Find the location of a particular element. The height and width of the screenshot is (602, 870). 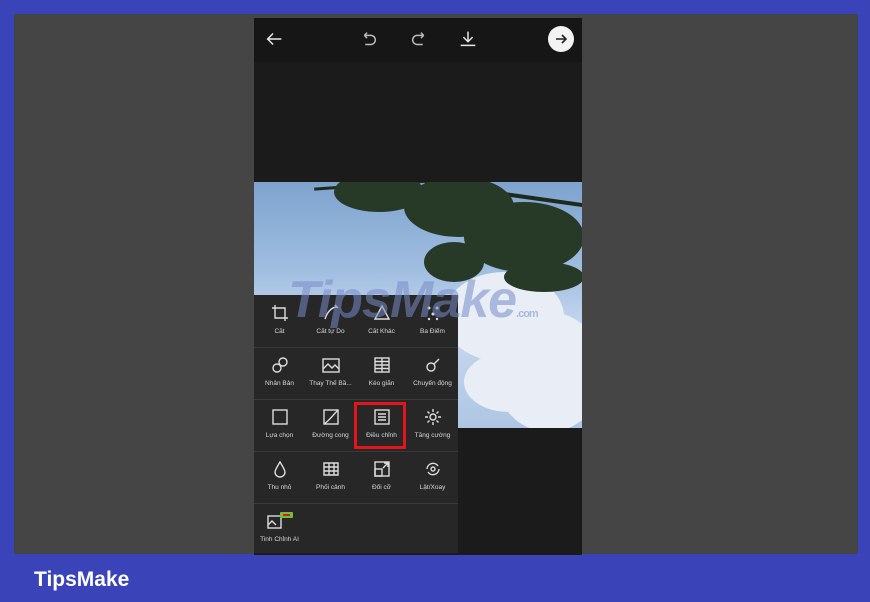

tool-curves: Đường cong is located at coordinates (330, 425).